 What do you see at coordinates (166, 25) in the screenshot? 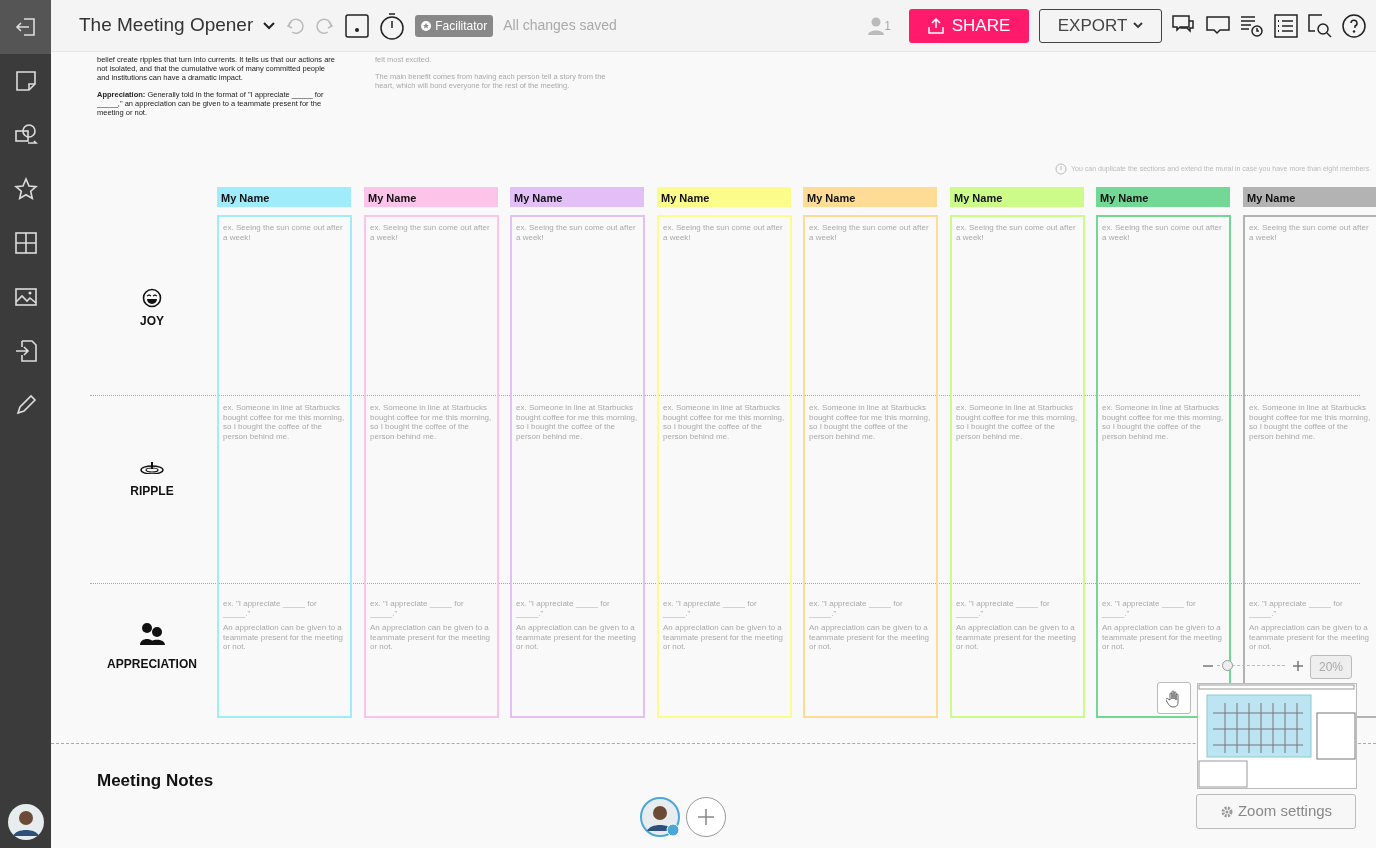
I see `board-title: The Meeting Opener` at bounding box center [166, 25].